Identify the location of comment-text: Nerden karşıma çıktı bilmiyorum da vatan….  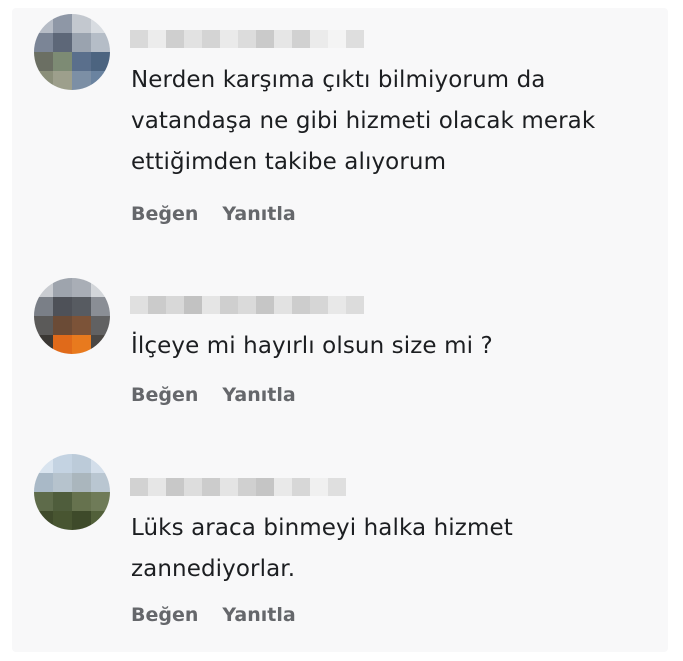
(363, 121).